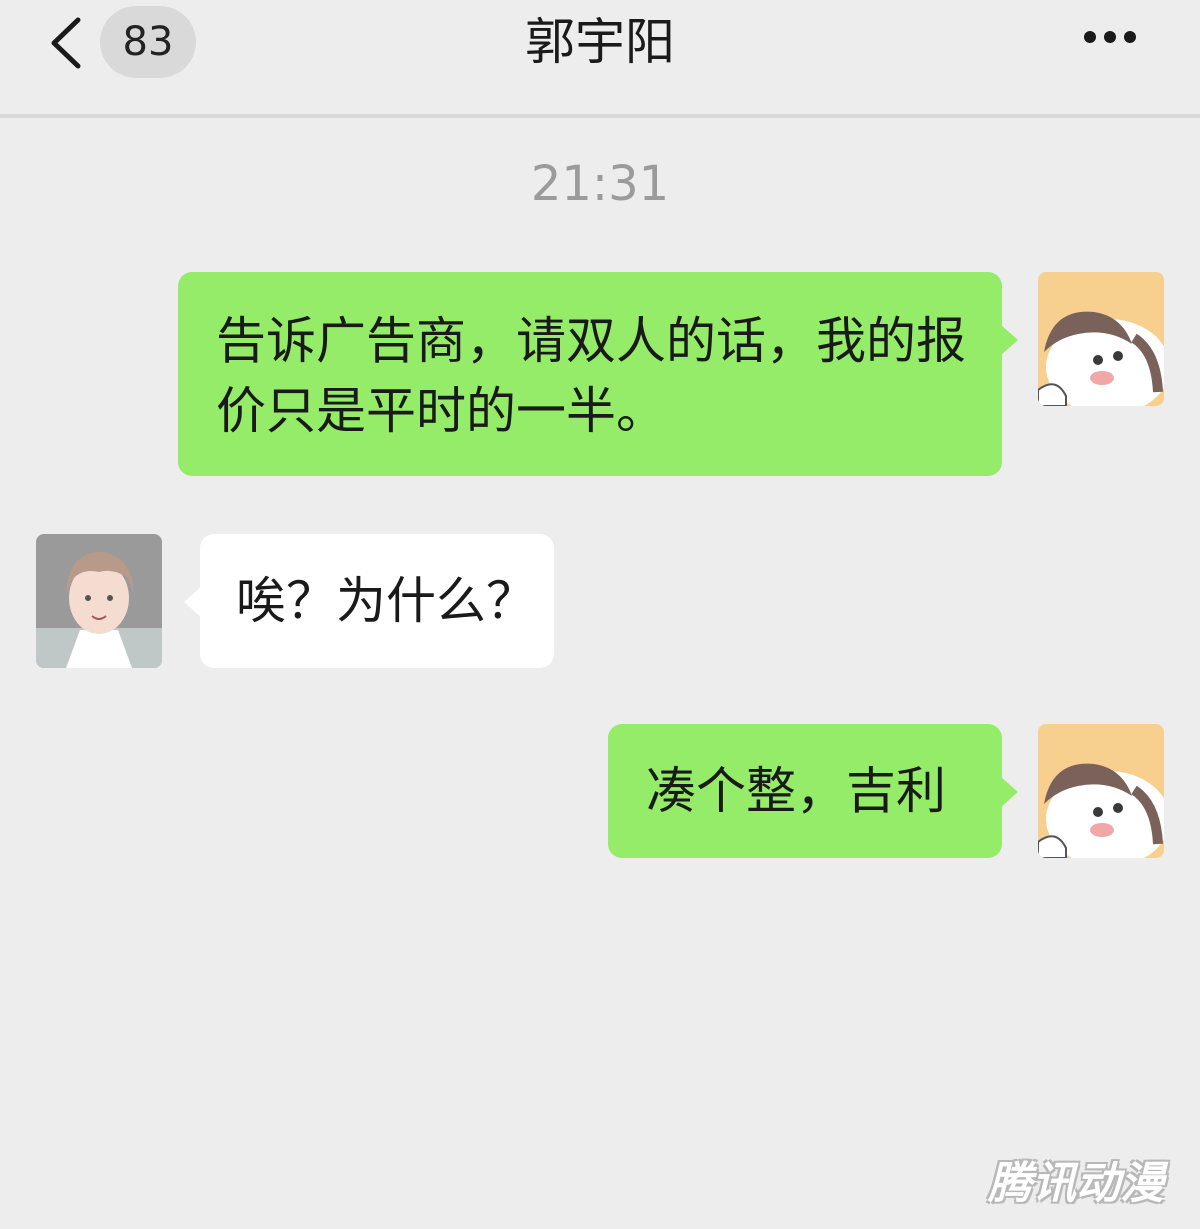 This screenshot has height=1229, width=1200. What do you see at coordinates (148, 42) in the screenshot?
I see `unread-count-badge: 83` at bounding box center [148, 42].